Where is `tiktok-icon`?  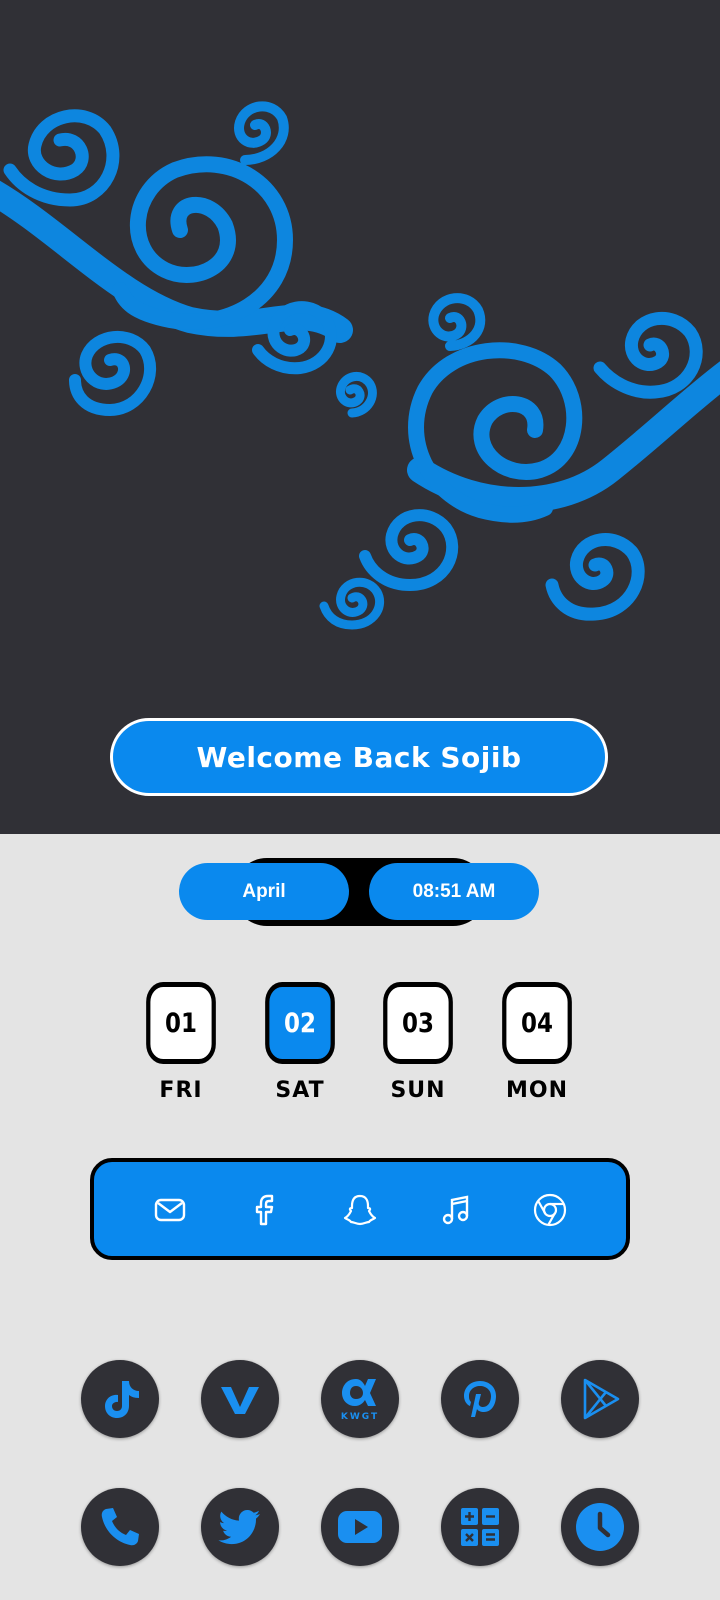
tiktok-icon is located at coordinates (122, 1399).